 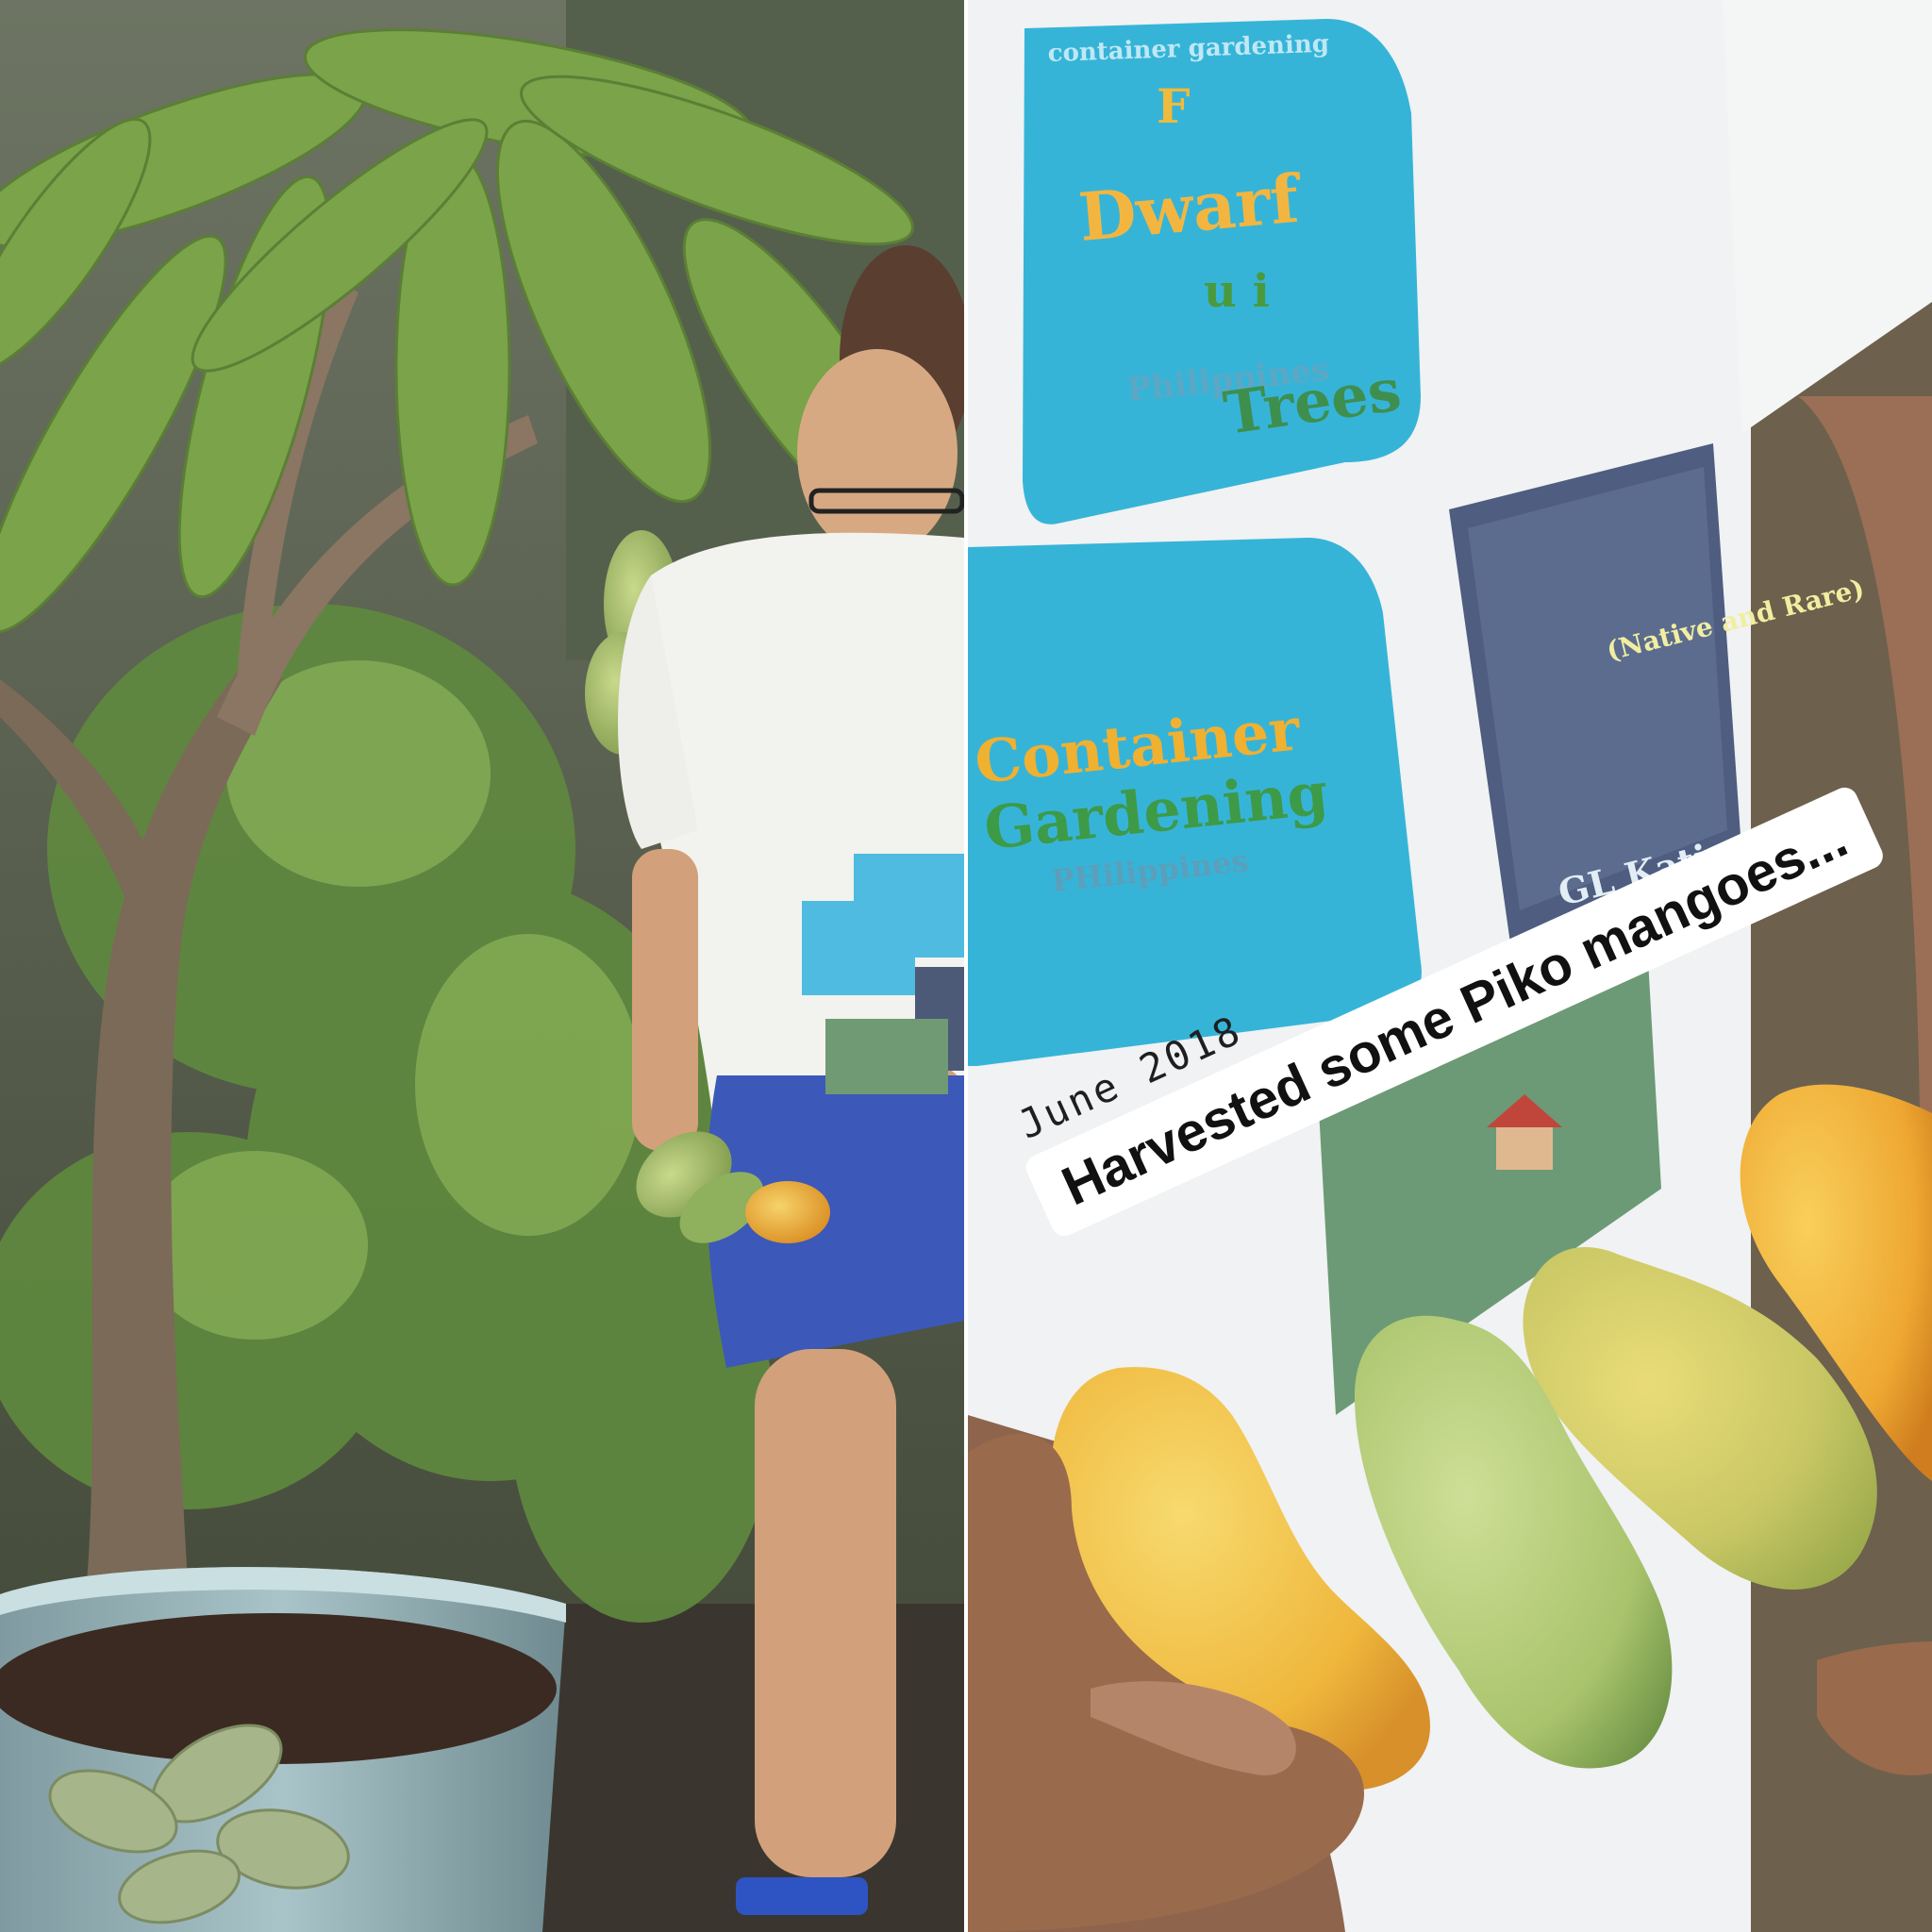 I want to click on print1-vertical: u i, so click(x=1237, y=291).